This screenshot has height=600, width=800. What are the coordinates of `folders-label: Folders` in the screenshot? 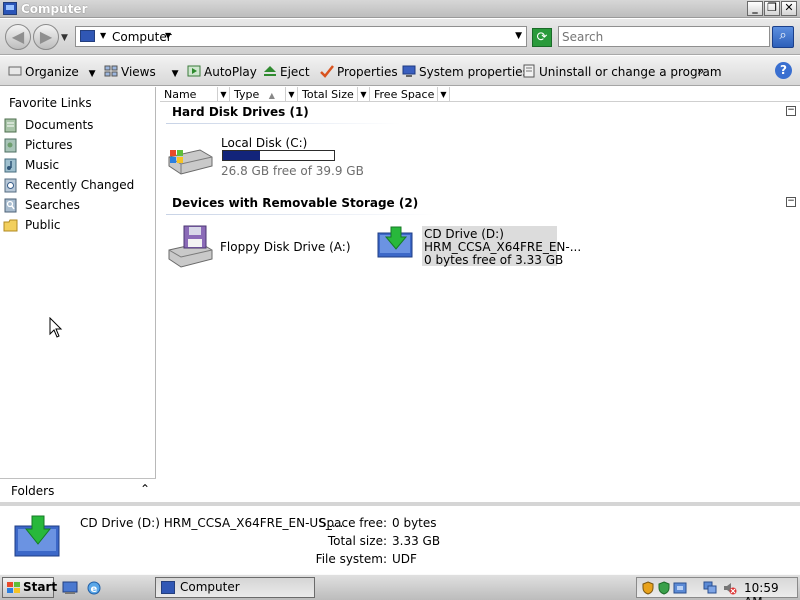 It's located at (33, 491).